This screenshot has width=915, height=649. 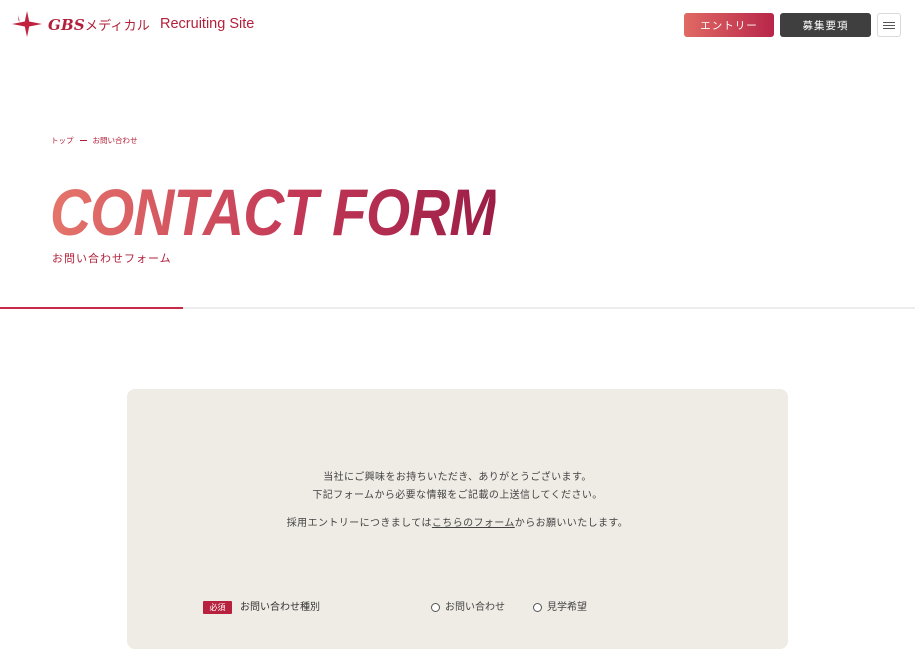 I want to click on inquiry-type-field: 必須 お問い合わせ種別 お問い合わせ 見学希望, so click(x=483, y=609).